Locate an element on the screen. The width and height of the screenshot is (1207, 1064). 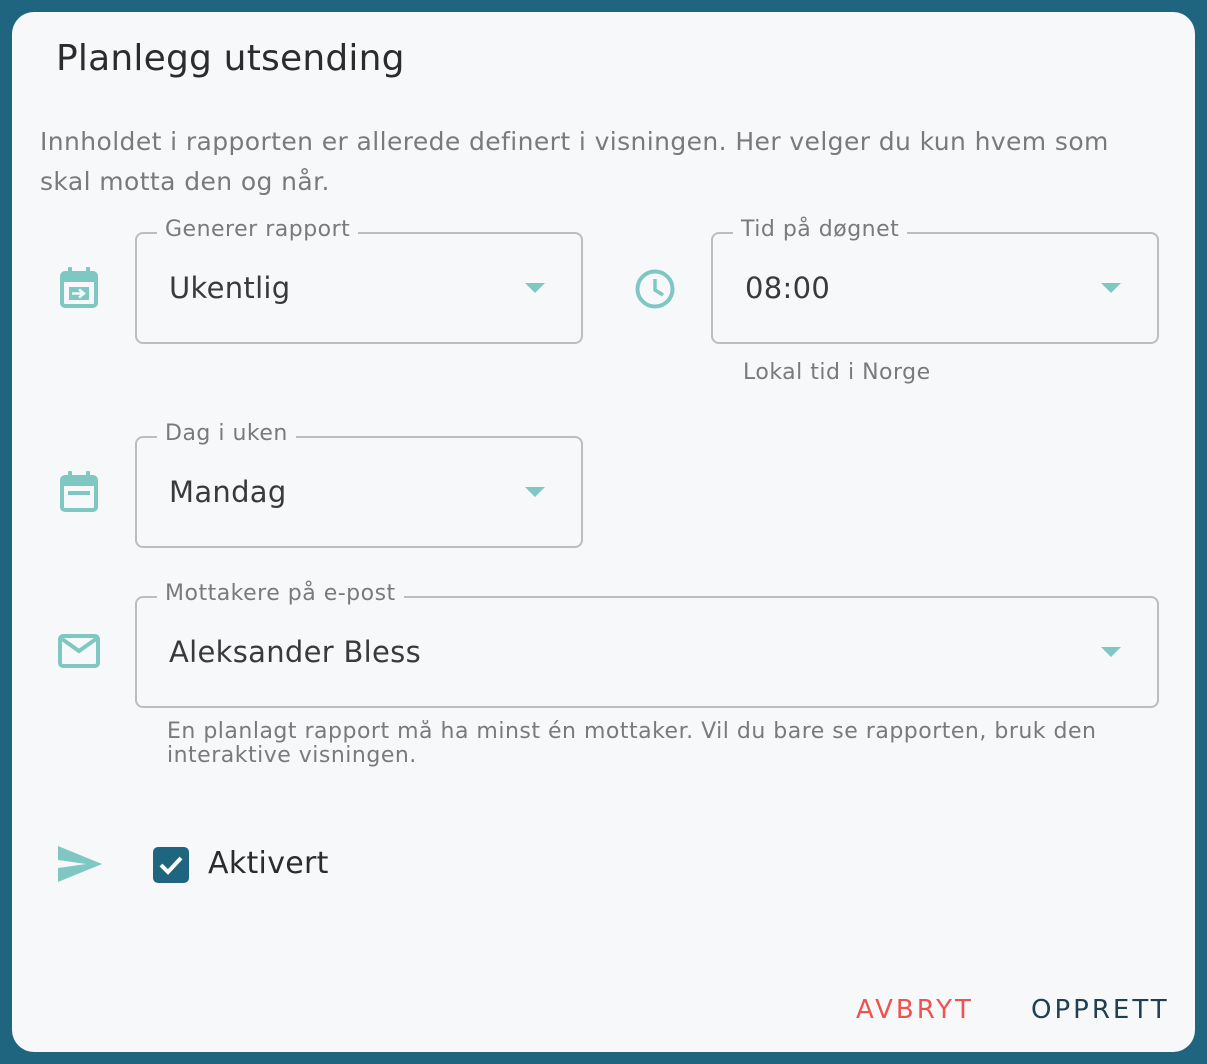
cancel-button: AVBRYT is located at coordinates (915, 1010).